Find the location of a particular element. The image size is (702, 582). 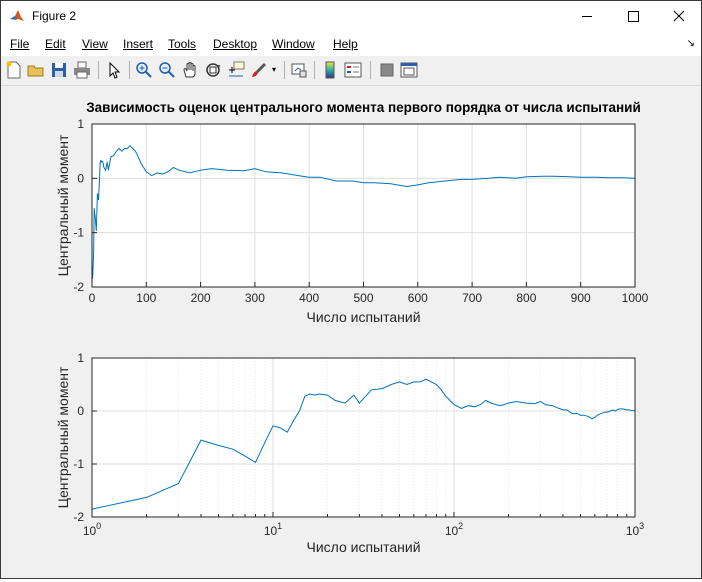

x-tick-label: 500 is located at coordinates (363, 298).